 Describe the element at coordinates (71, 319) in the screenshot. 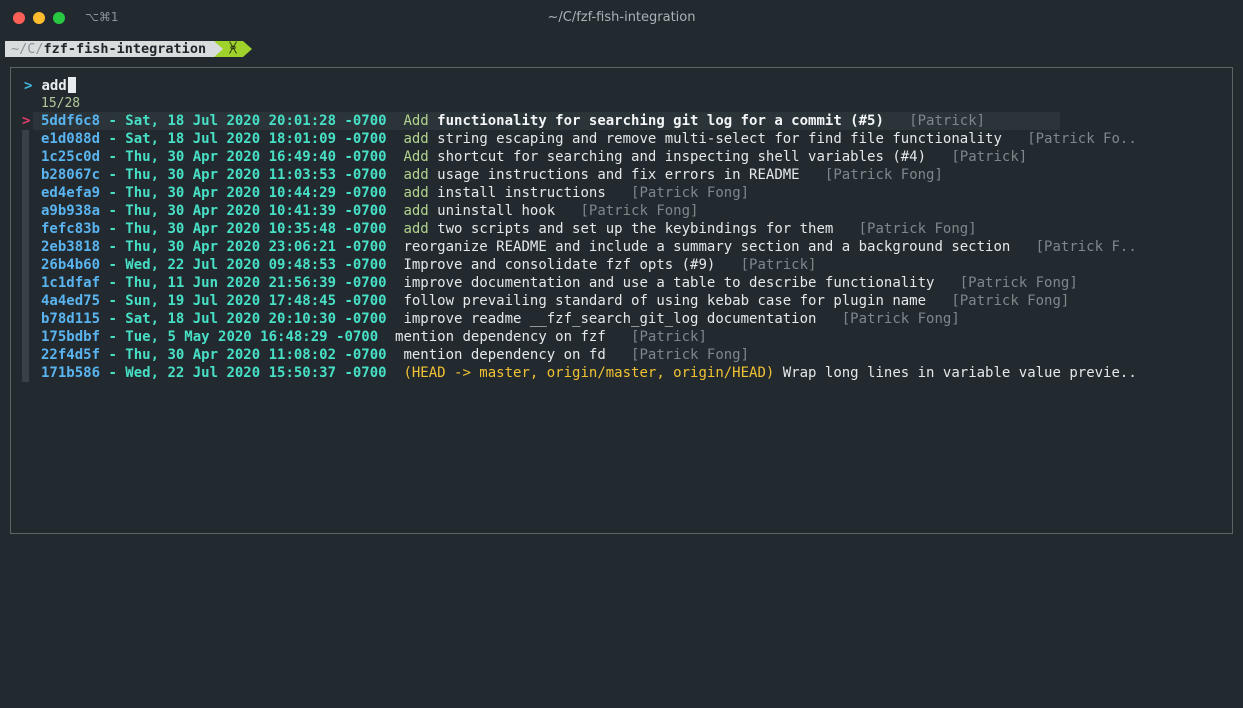

I see `commit-hash: b78d115` at that location.